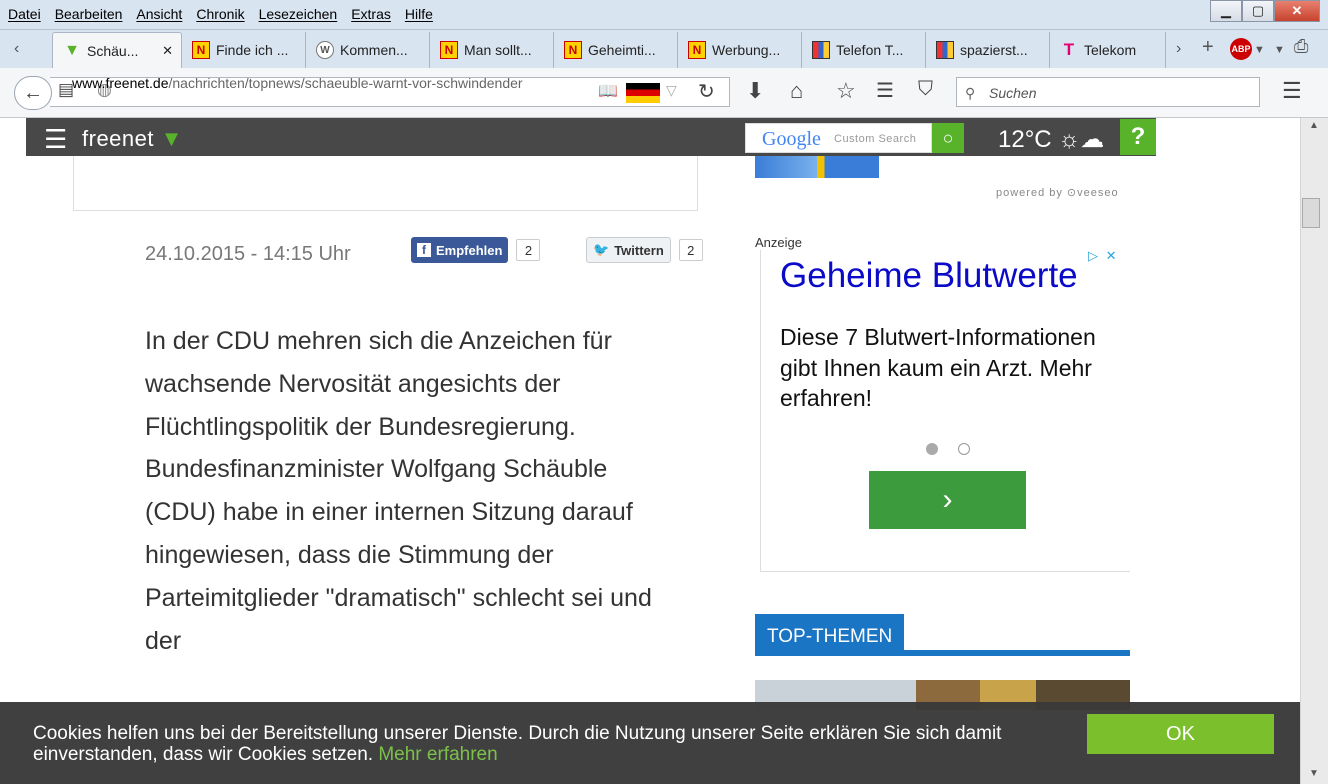 Image resolution: width=1328 pixels, height=784 pixels. Describe the element at coordinates (875, 139) in the screenshot. I see `custom-search-placeholder: Custom Search` at that location.